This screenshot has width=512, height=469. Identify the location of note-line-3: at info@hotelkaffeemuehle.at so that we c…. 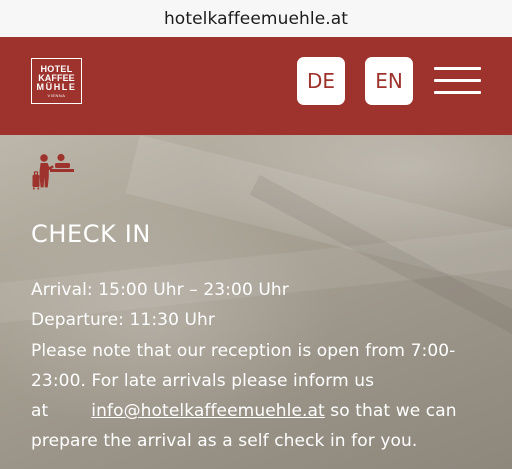
(261, 411).